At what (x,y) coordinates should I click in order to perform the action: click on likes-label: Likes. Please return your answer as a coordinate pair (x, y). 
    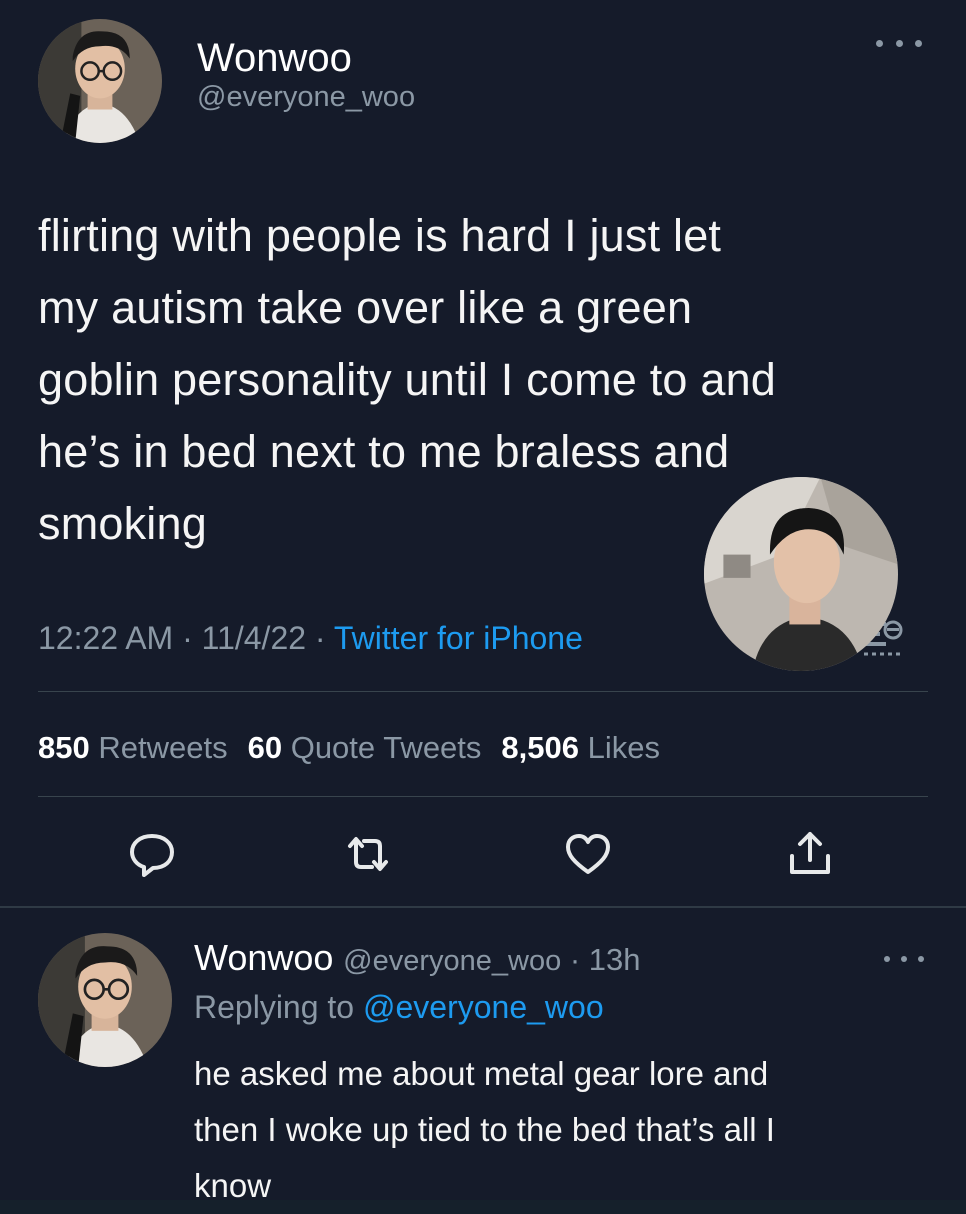
    Looking at the image, I should click on (623, 747).